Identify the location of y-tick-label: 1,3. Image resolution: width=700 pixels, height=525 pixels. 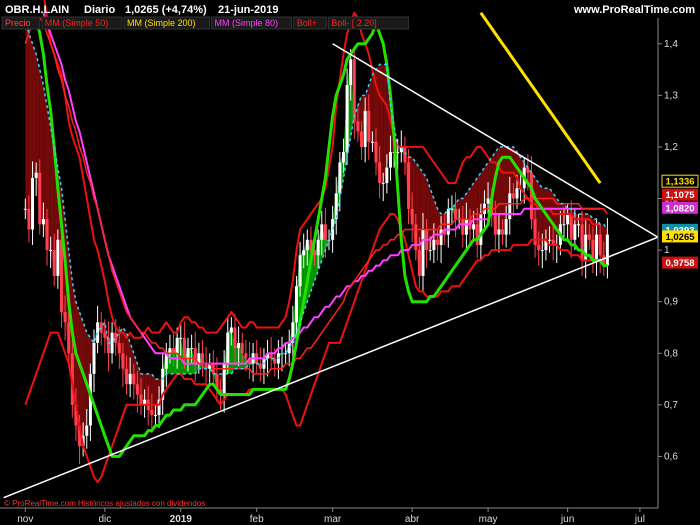
(671, 95).